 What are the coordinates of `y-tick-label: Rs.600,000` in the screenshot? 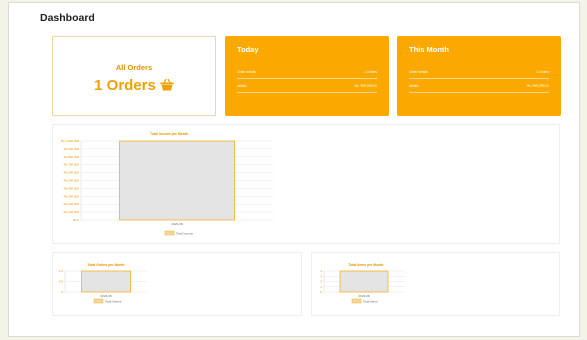 It's located at (72, 173).